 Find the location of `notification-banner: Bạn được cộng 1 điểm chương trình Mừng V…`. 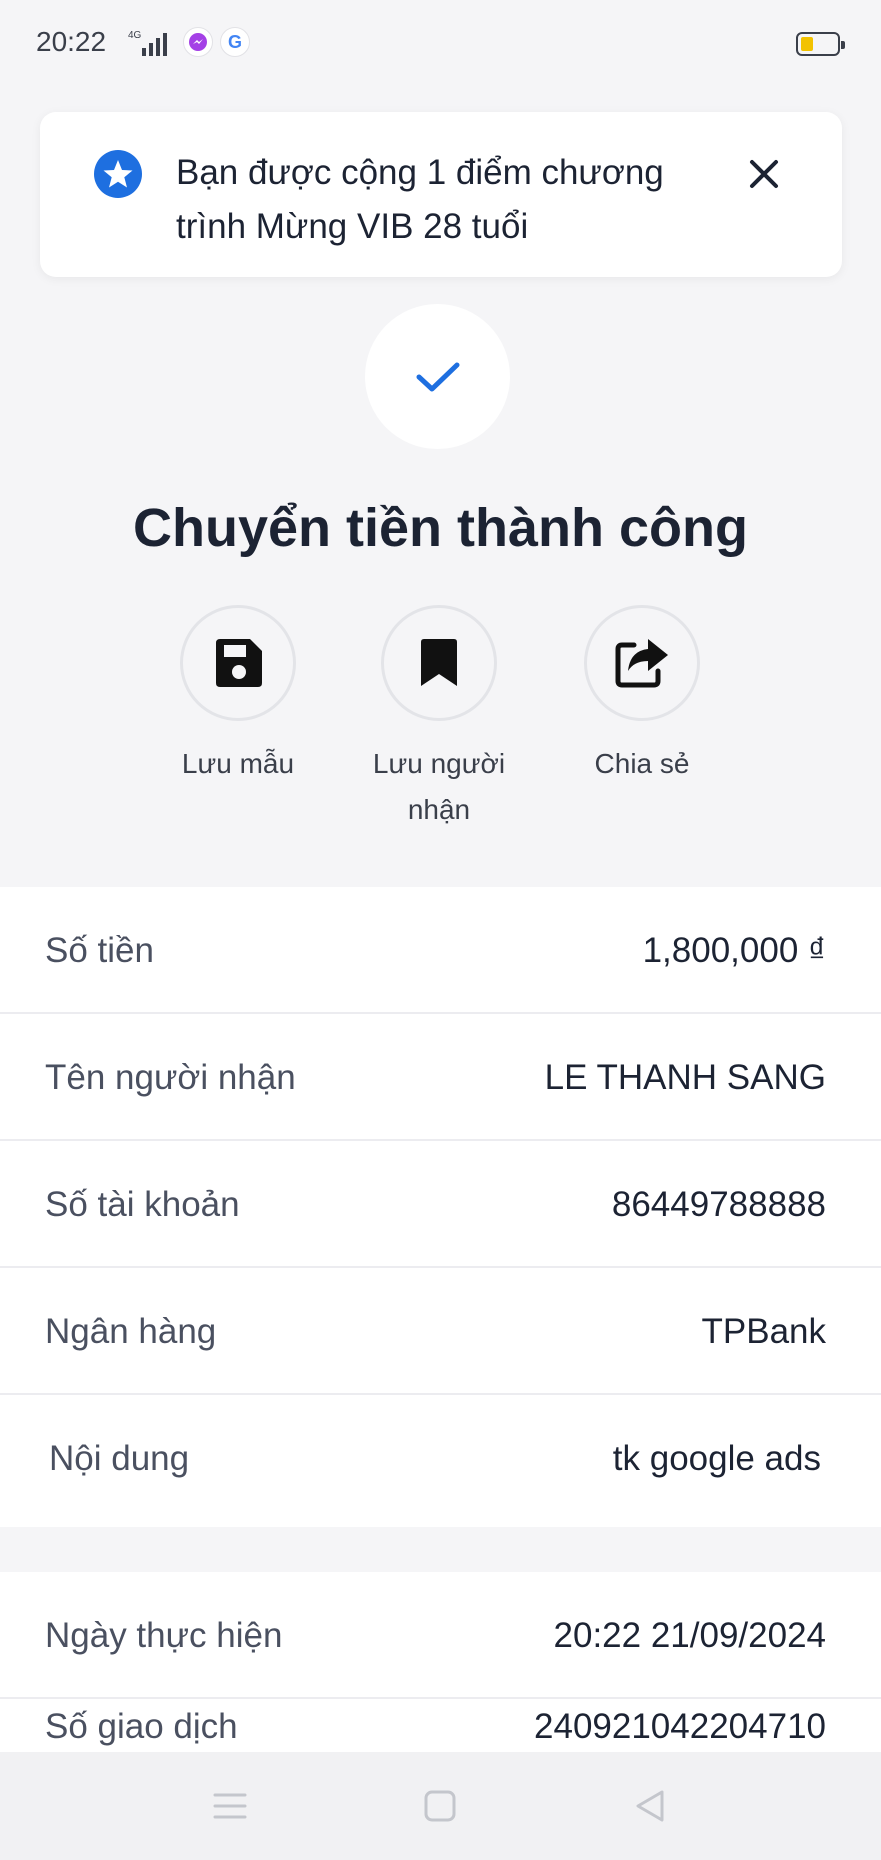

notification-banner: Bạn được cộng 1 điểm chương trình Mừng V… is located at coordinates (441, 194).